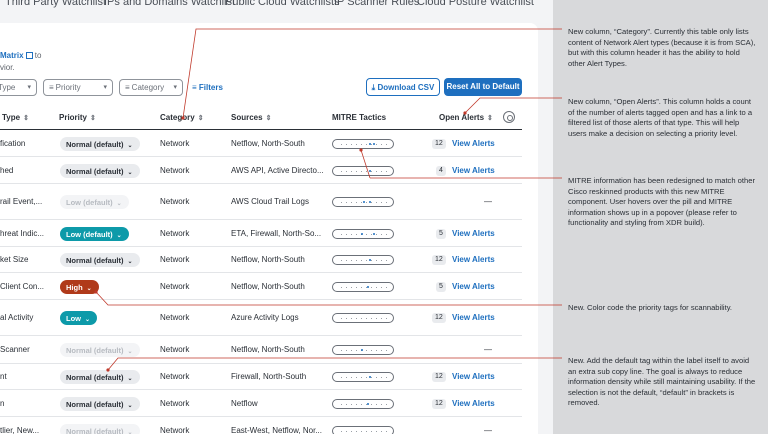 The height and width of the screenshot is (434, 768). I want to click on priority-filter-select: ≡ Priority ▾, so click(78, 87).